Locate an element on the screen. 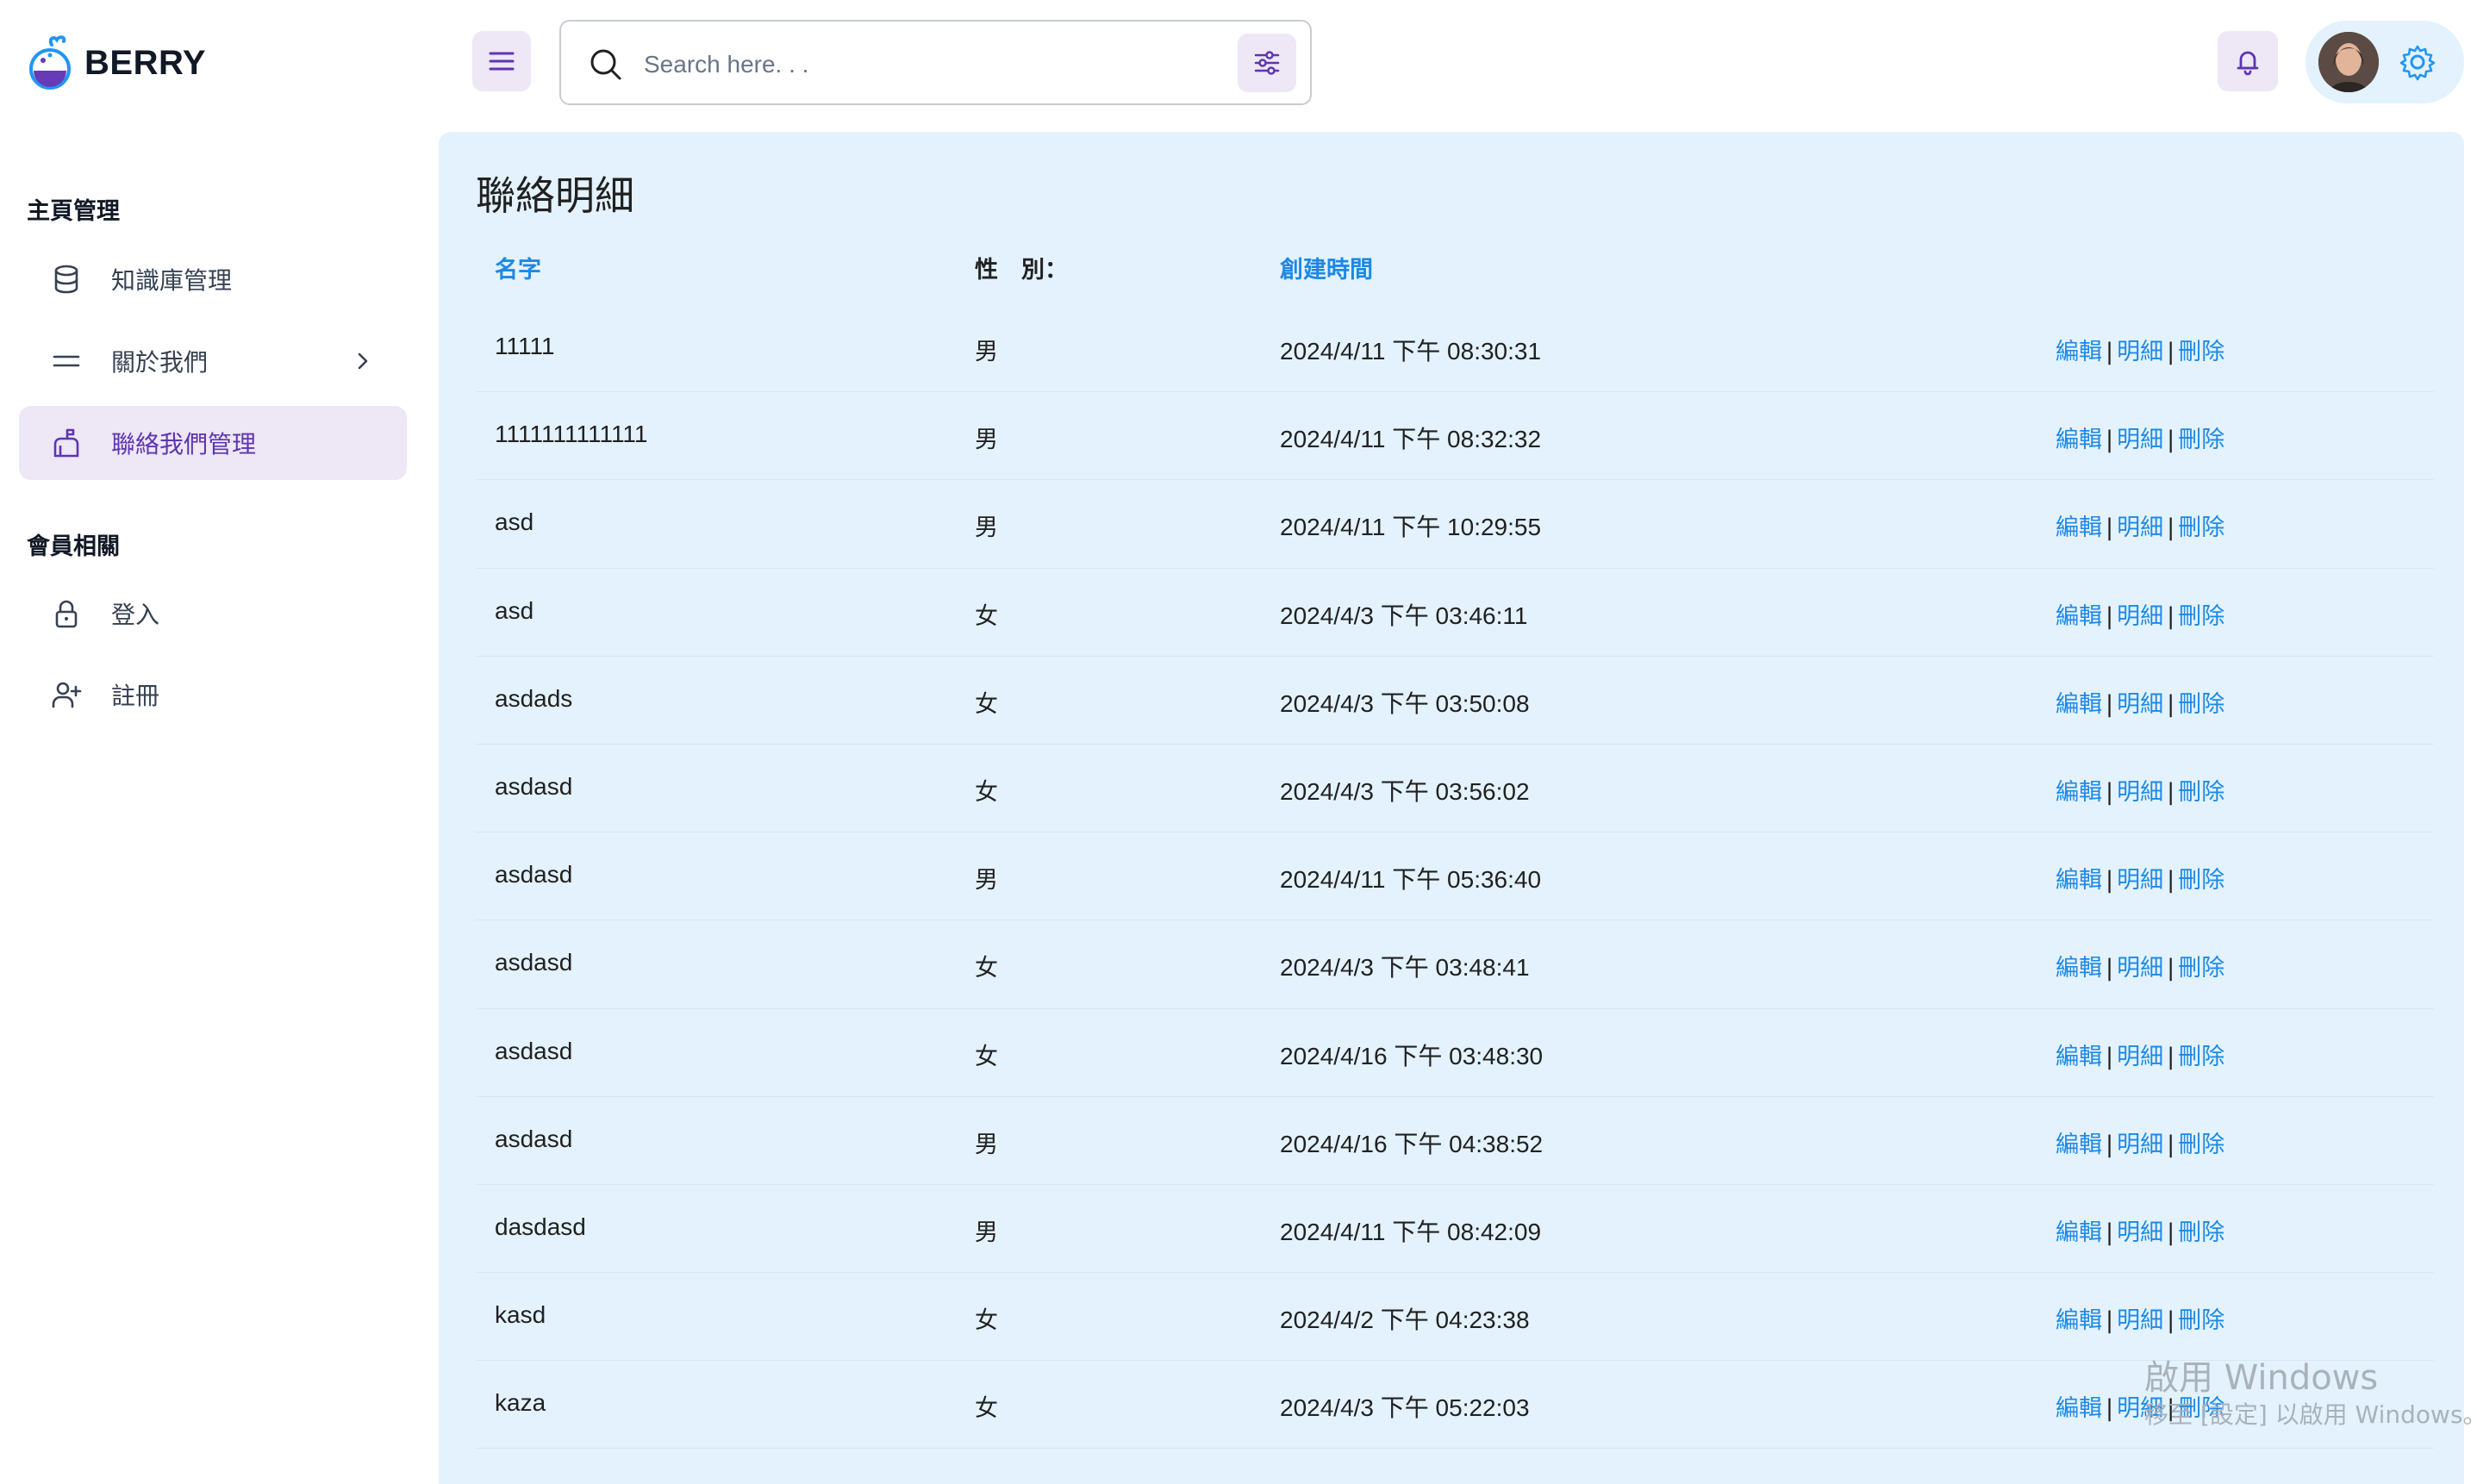  sidebar-item-contact-management: 聯絡我們管理 is located at coordinates (213, 443).